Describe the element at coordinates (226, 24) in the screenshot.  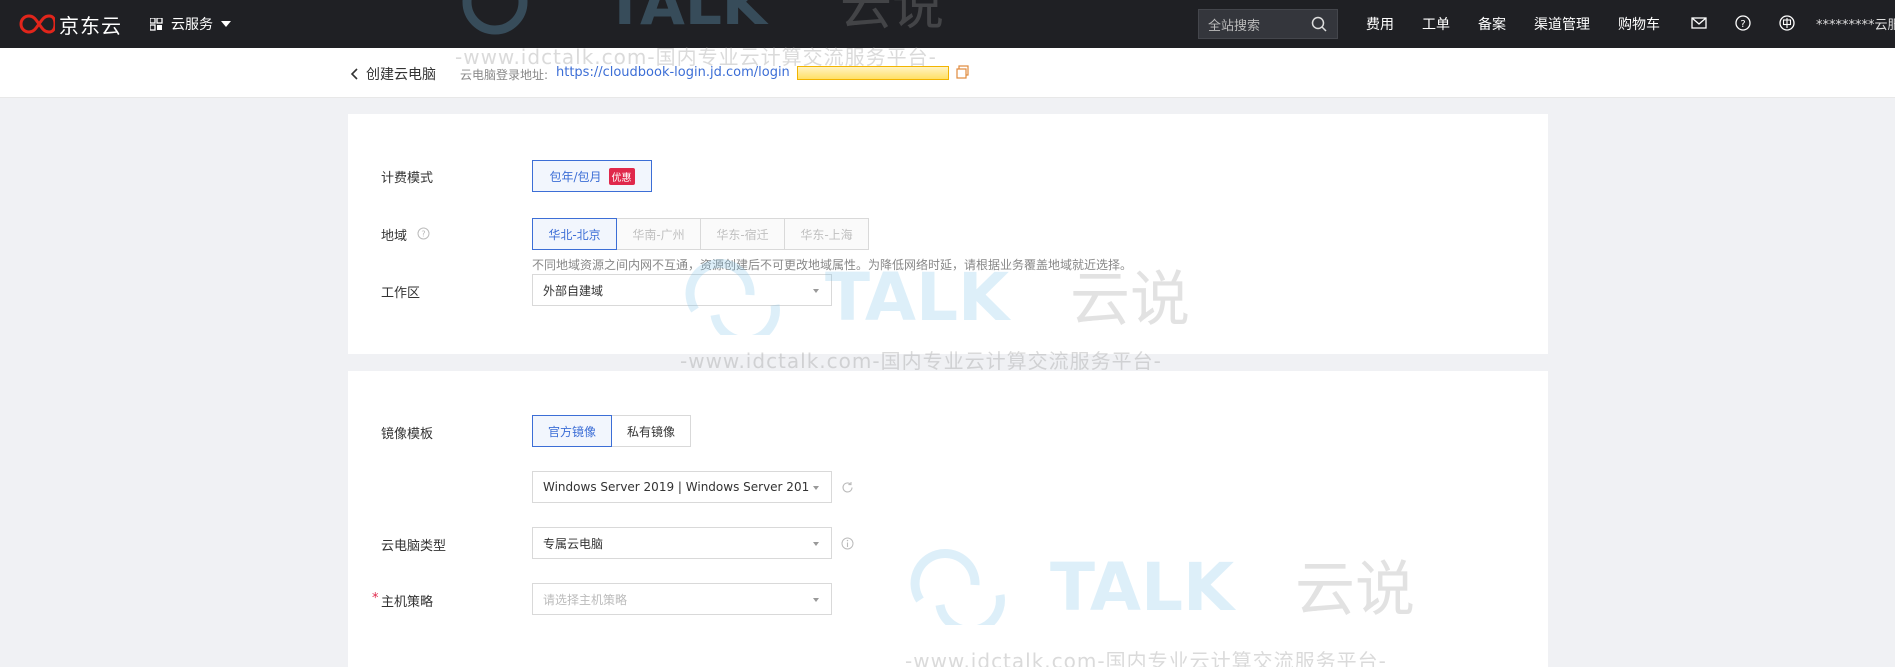
I see `caret-down-icon` at that location.